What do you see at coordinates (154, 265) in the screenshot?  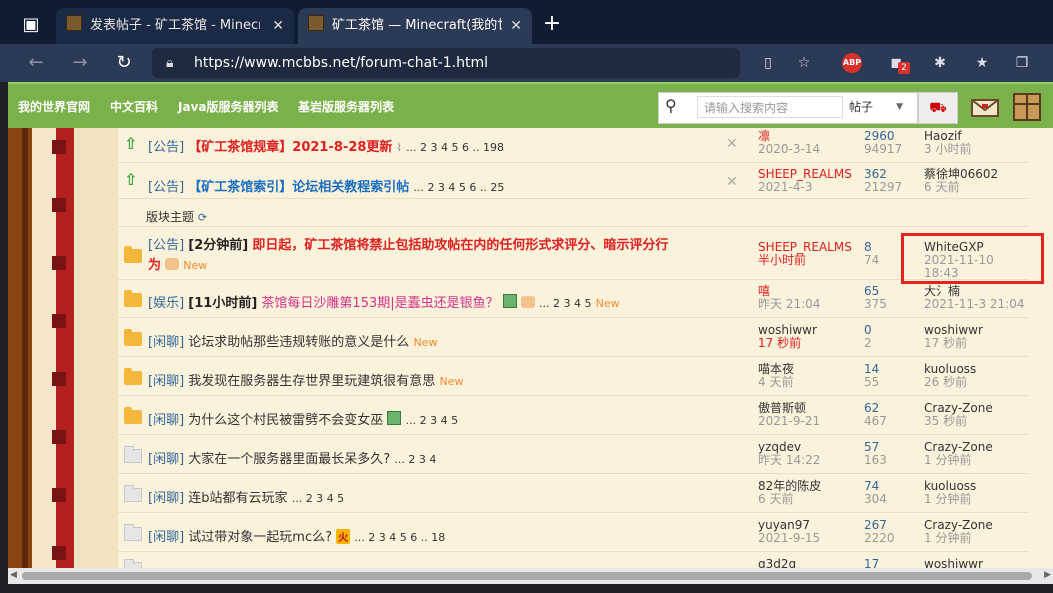 I see `thread-title-cont: 为` at bounding box center [154, 265].